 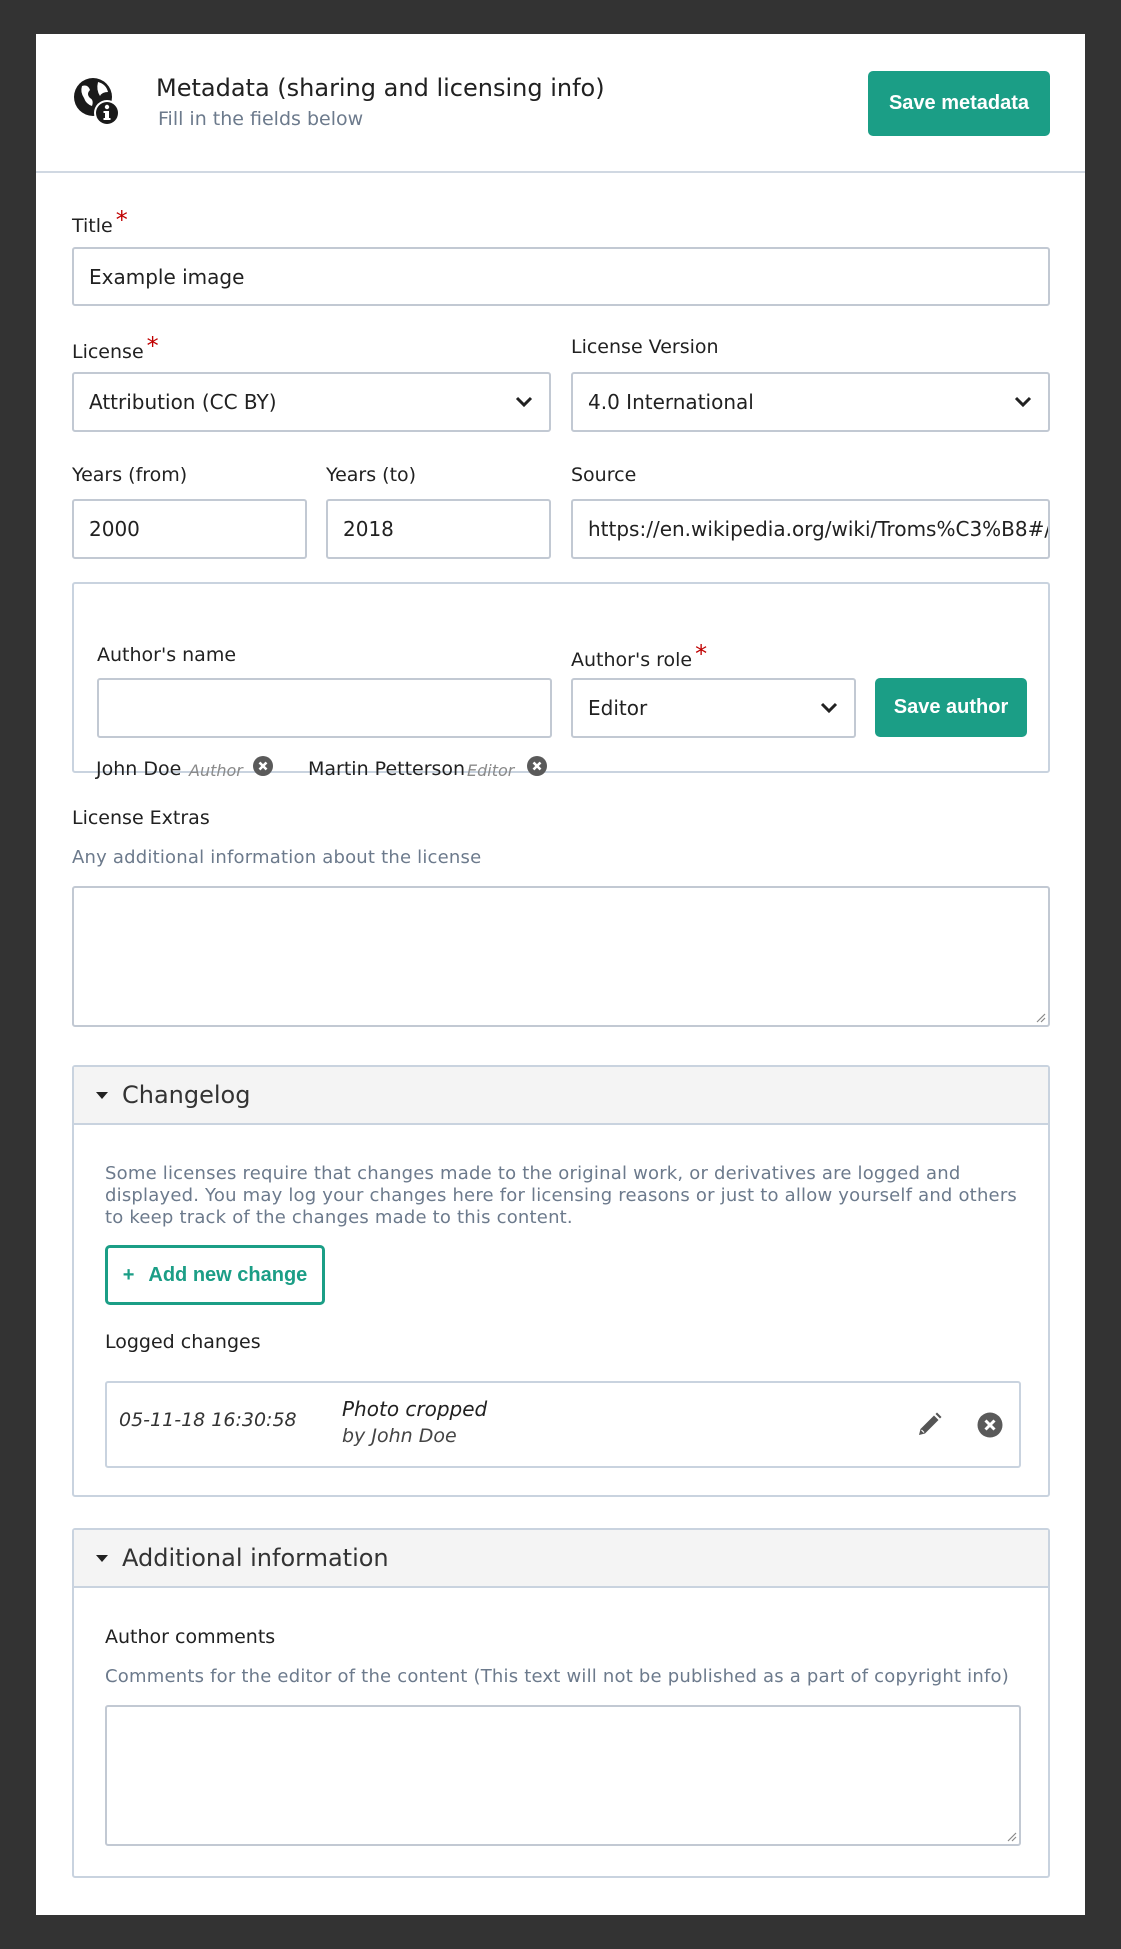 I want to click on change-date: 05-11-18 16:30:58, so click(x=208, y=1420).